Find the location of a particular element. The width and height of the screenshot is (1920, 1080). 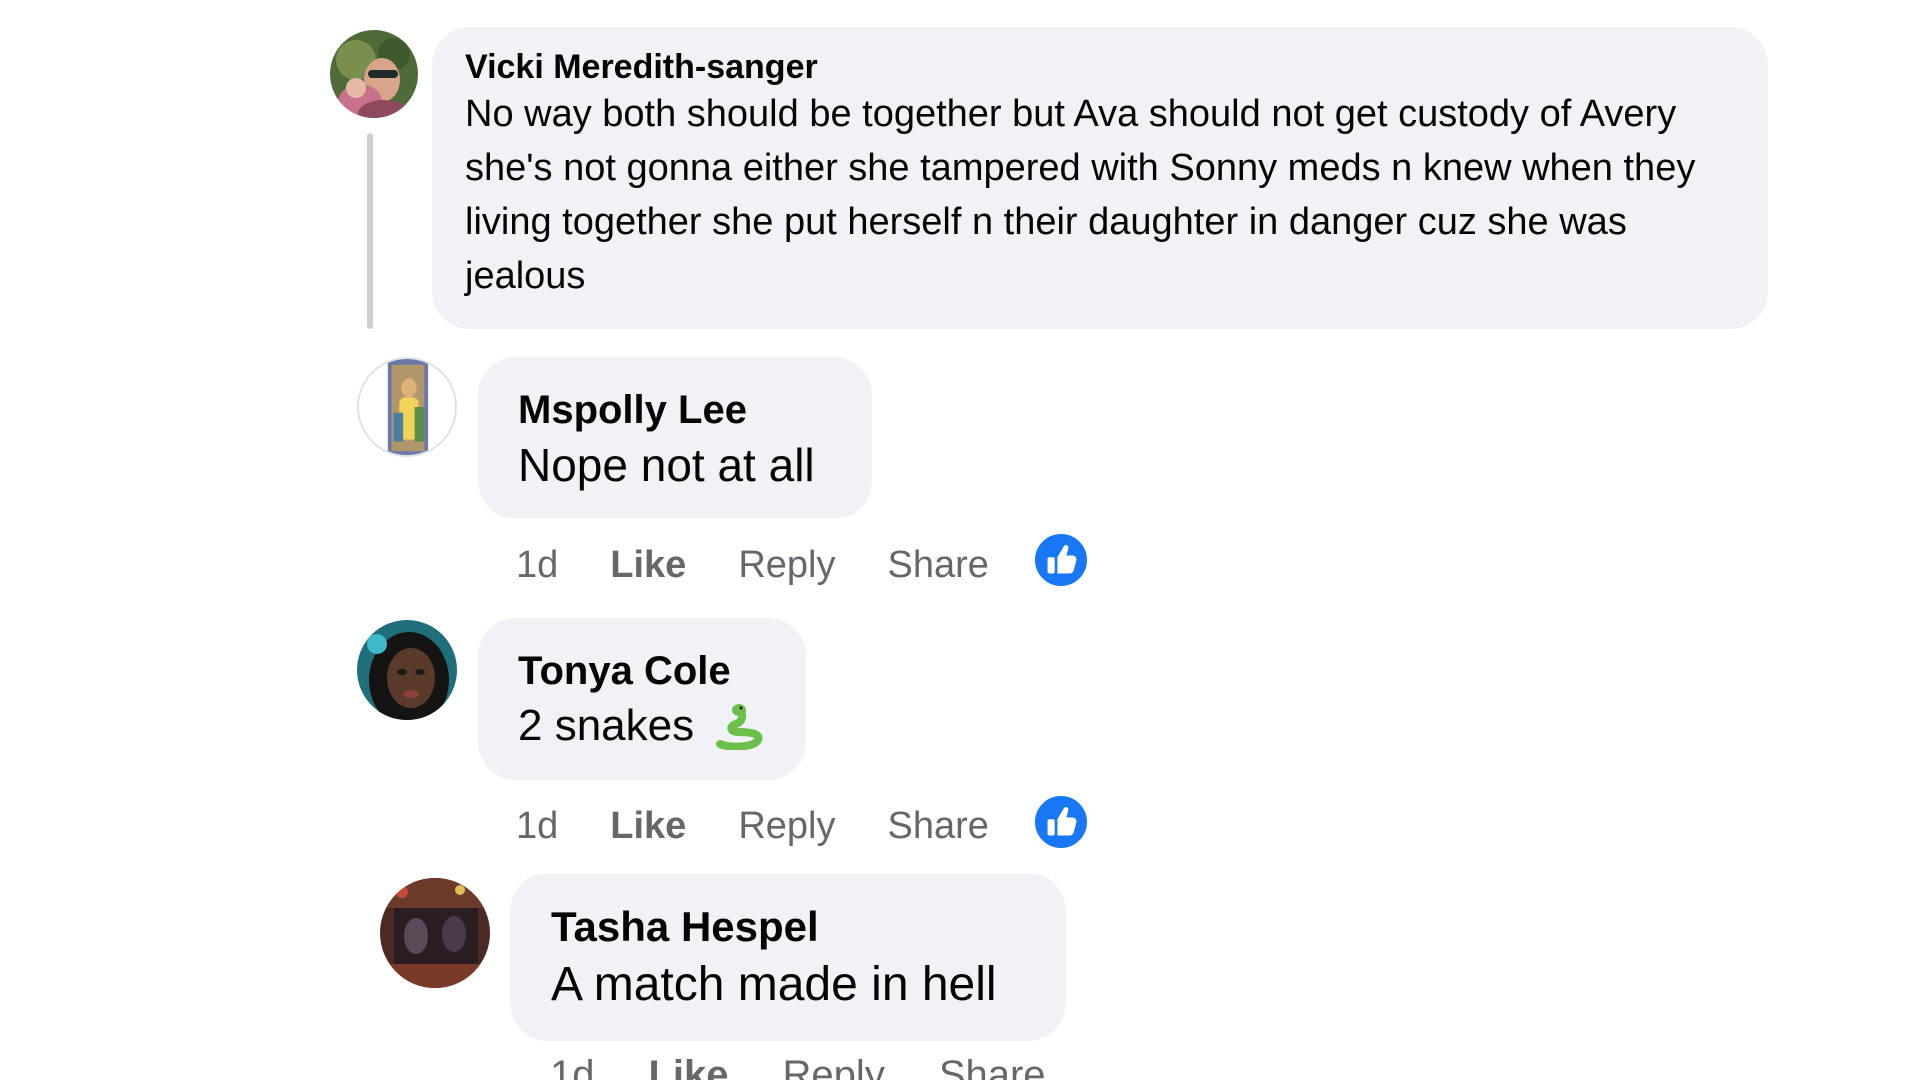

comment-text-row: 2 snakes is located at coordinates (642, 726).